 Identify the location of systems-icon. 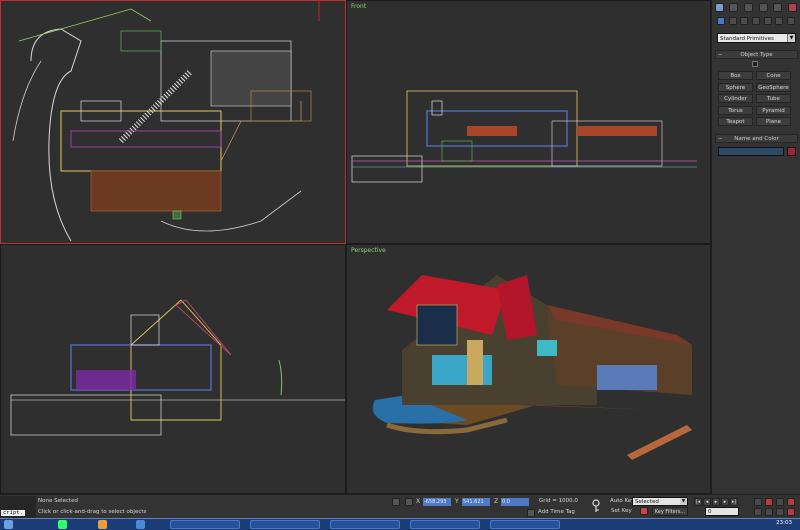
(791, 21).